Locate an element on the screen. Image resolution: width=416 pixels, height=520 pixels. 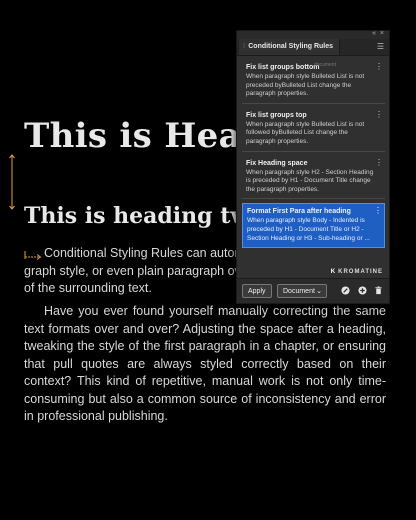
panel-window-controls: « × is located at coordinates (378, 33).